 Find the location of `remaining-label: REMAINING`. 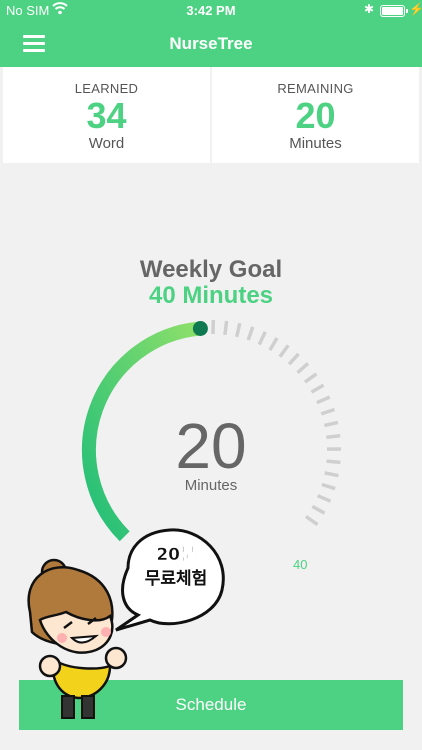

remaining-label: REMAINING is located at coordinates (315, 88).